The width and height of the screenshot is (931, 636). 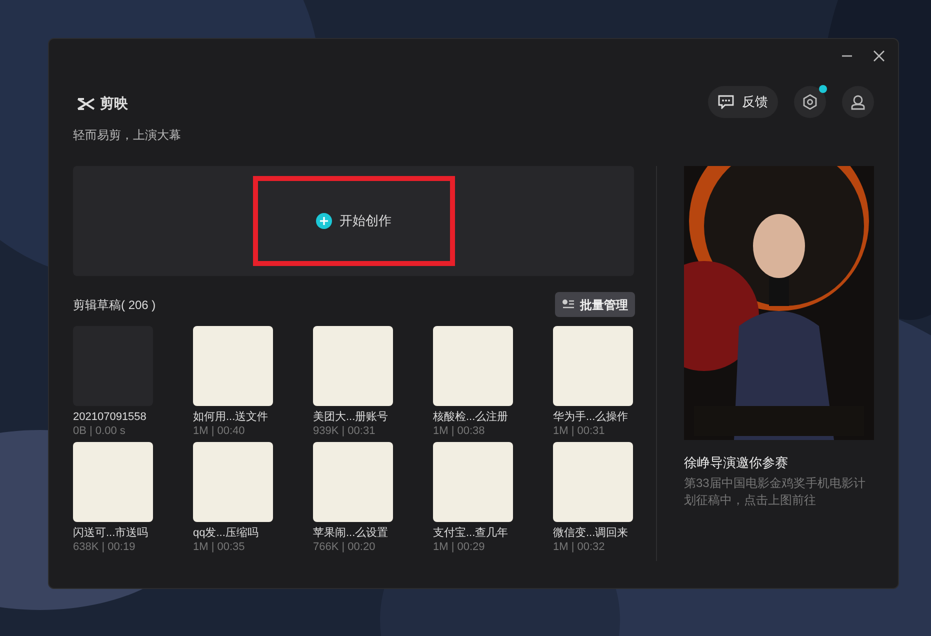 I want to click on draft-title: 核酸检...么注册, so click(x=471, y=417).